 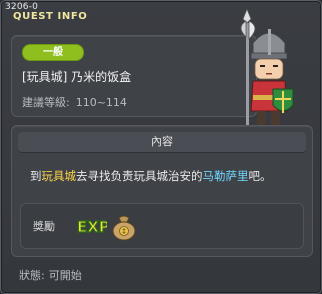 What do you see at coordinates (124, 227) in the screenshot?
I see `money-bag-icon` at bounding box center [124, 227].